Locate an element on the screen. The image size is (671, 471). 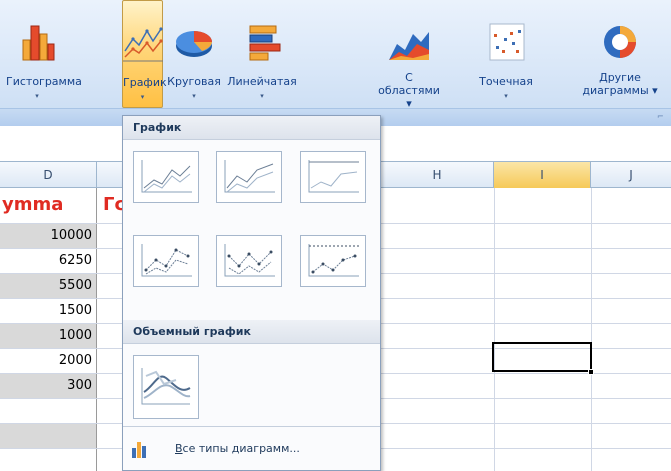
pie-chart-icon is located at coordinates (194, 44).